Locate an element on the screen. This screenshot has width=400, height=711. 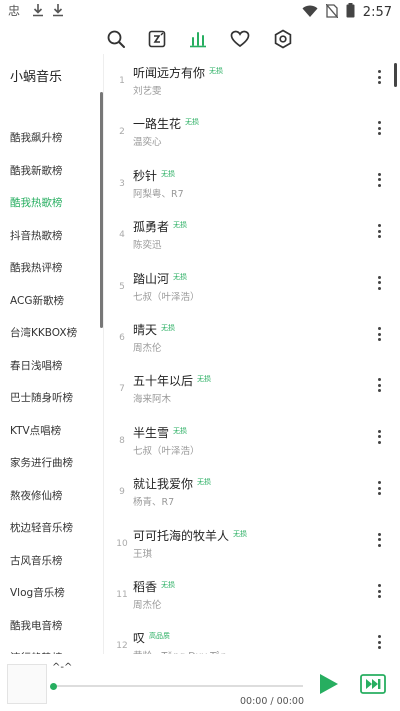
bar-chart-icon is located at coordinates (198, 39).